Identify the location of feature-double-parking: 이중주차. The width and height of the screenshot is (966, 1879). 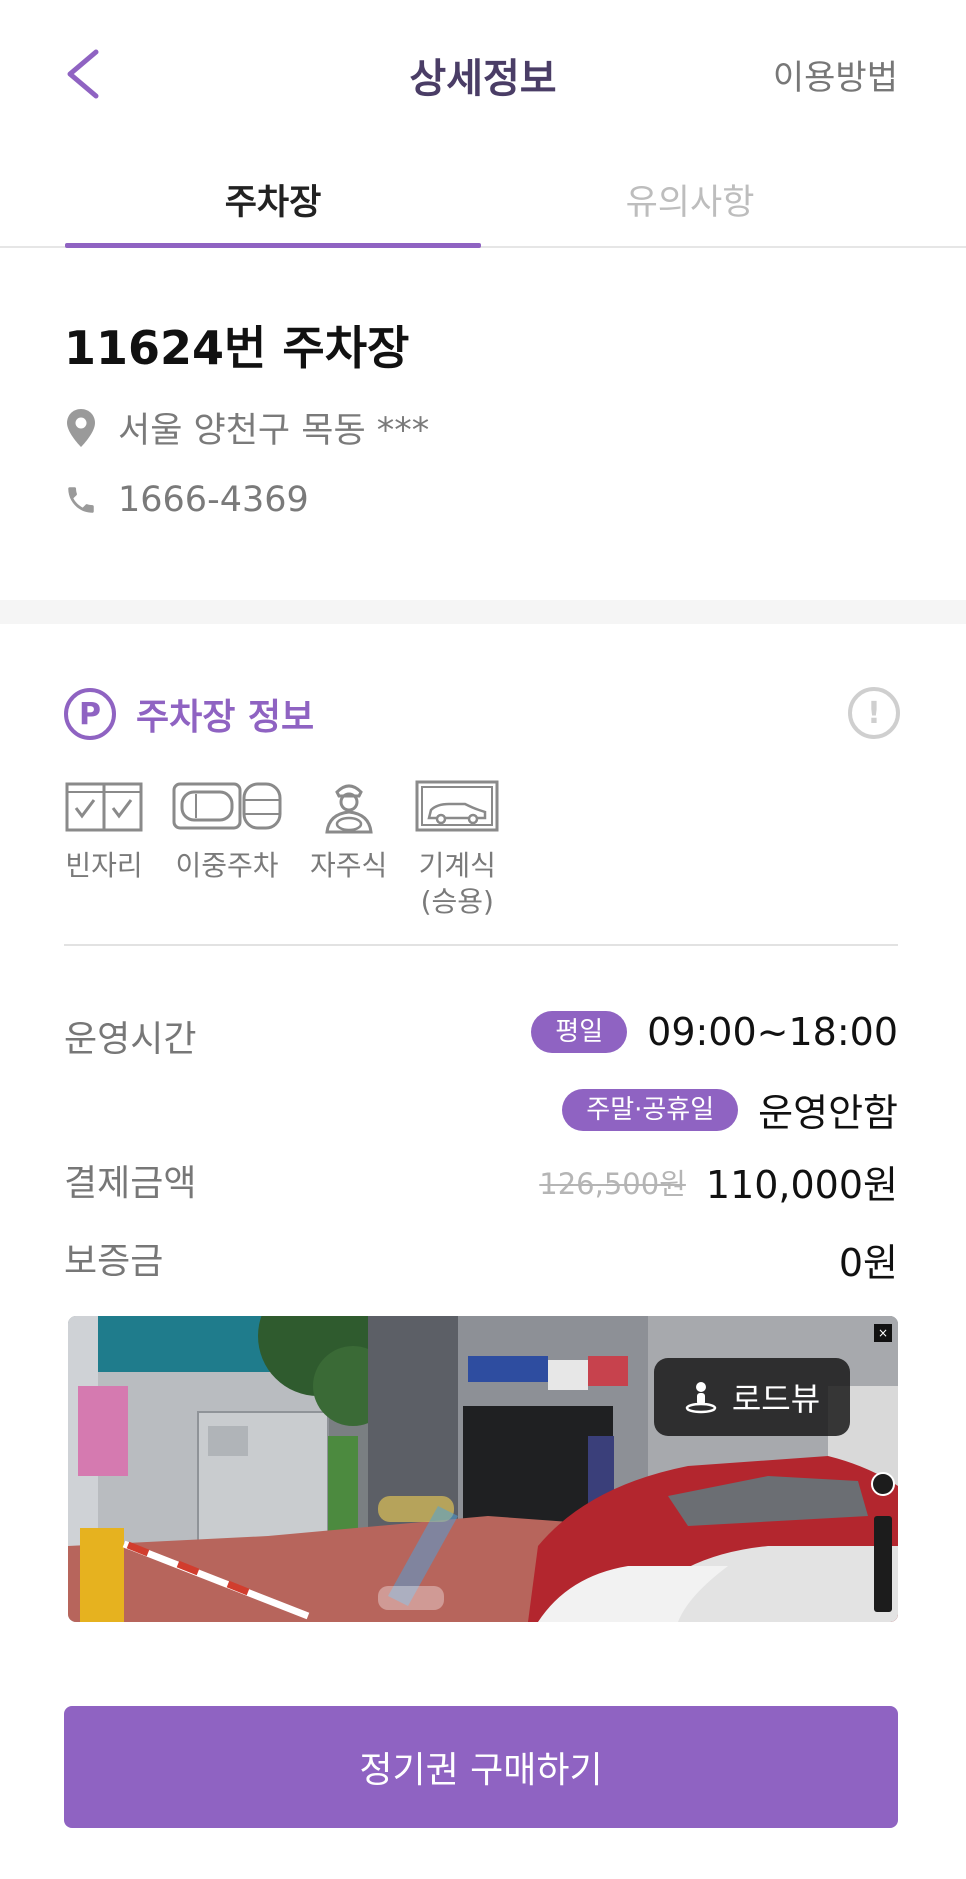
(227, 849).